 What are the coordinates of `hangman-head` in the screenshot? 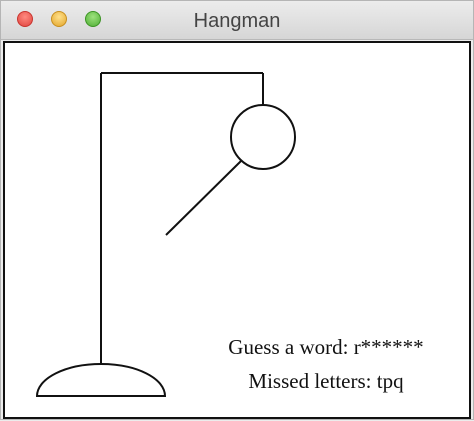 It's located at (263, 137).